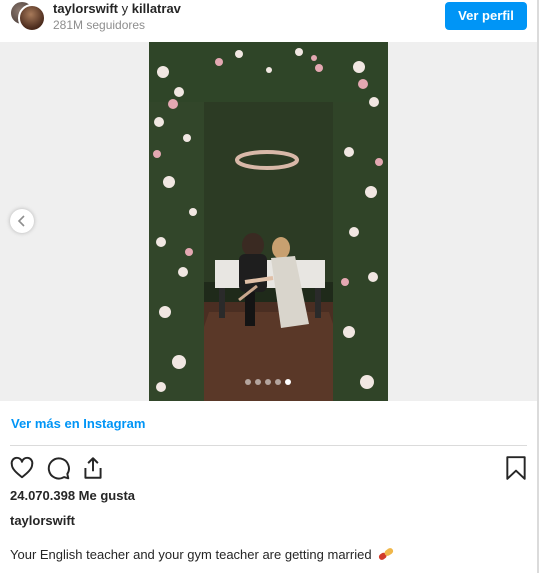 The width and height of the screenshot is (539, 573). I want to click on divider, so click(268, 445).